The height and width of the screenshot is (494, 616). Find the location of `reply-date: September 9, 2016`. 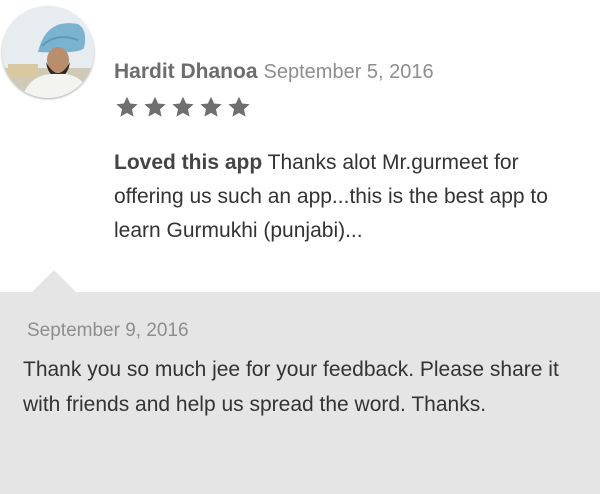

reply-date: September 9, 2016 is located at coordinates (108, 330).